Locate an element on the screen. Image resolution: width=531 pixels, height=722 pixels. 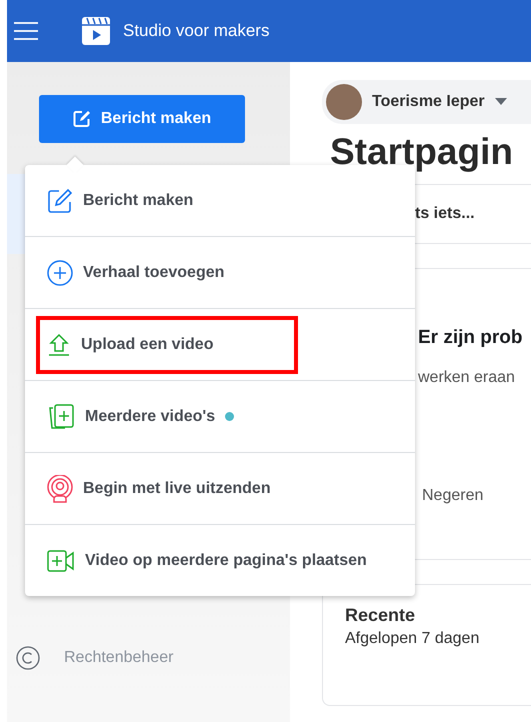
page-selector: Toerisme Ieper is located at coordinates (426, 102).